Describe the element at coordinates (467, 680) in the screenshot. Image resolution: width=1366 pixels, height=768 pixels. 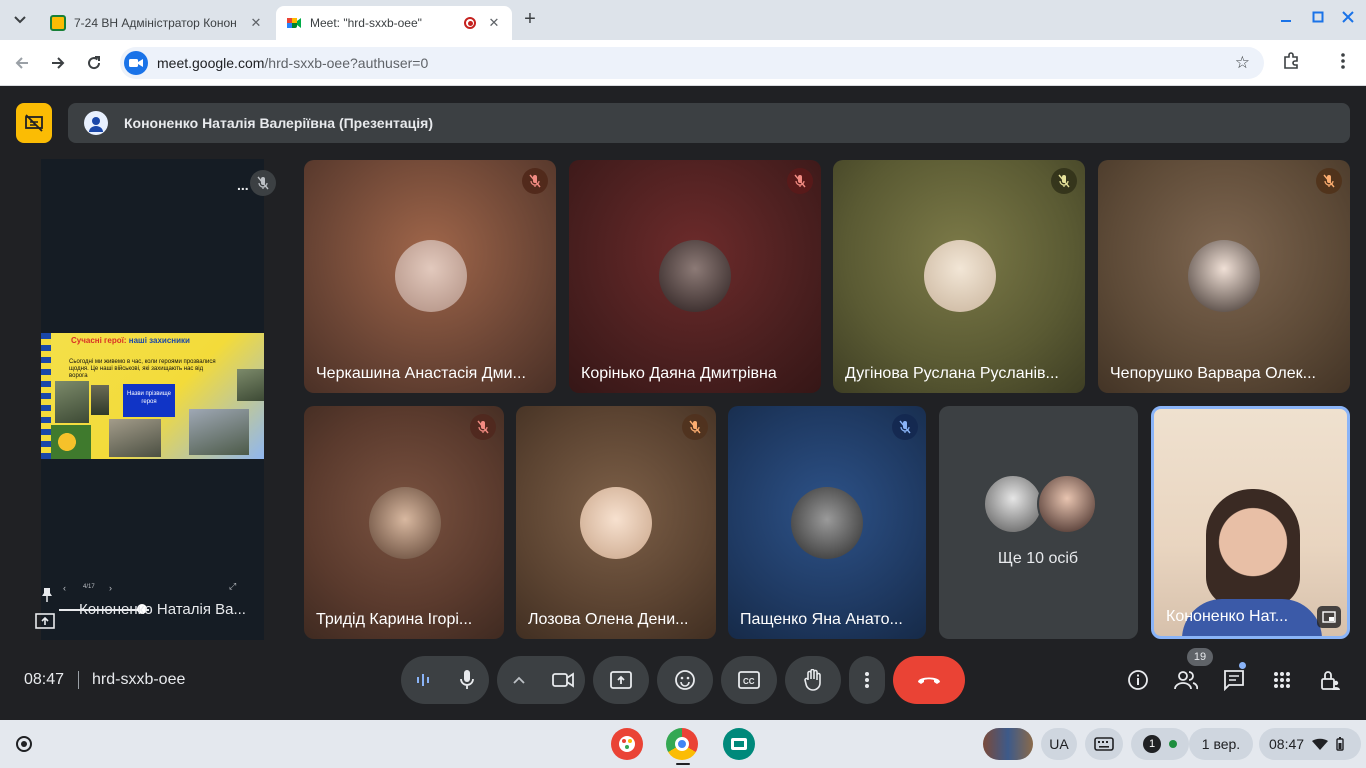
I see `microphone-button` at that location.